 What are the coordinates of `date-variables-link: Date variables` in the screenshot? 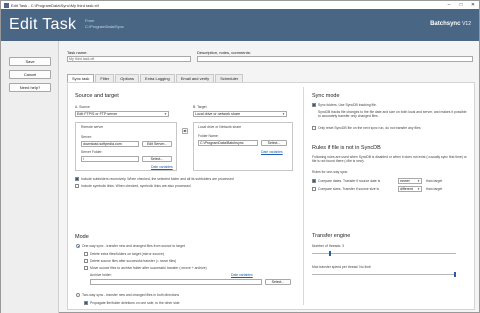 It's located at (162, 167).